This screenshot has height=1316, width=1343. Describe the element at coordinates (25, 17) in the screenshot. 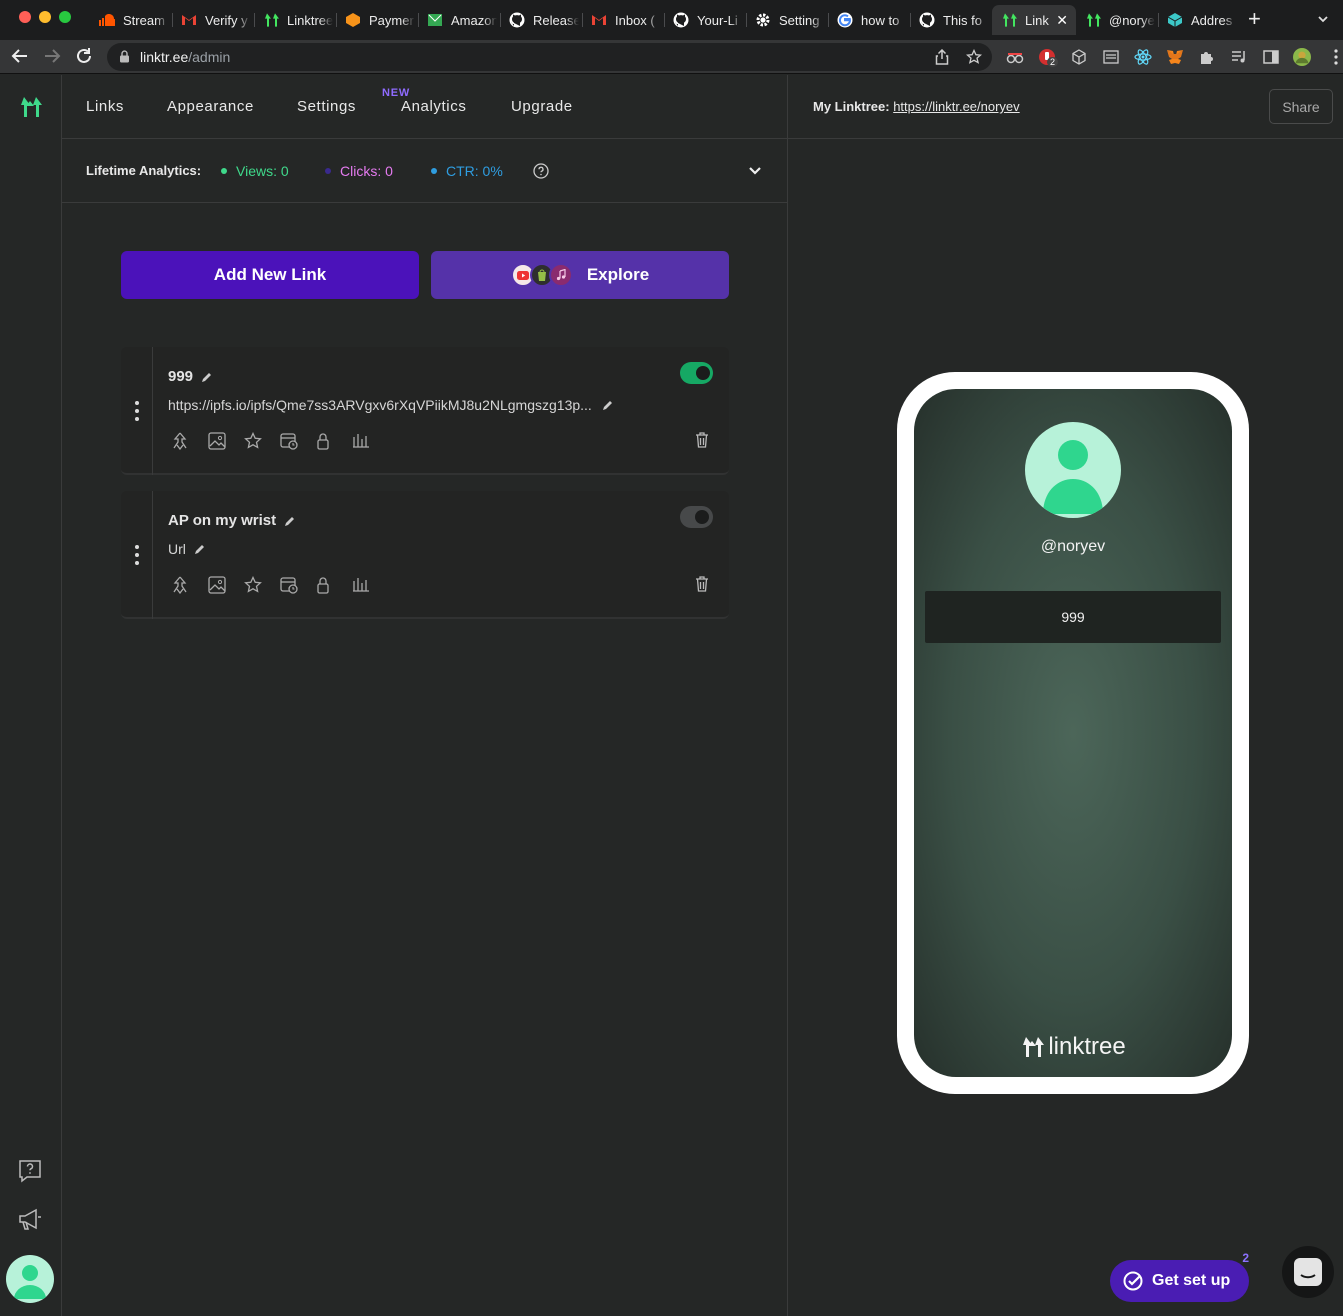

I see `close-window-button` at that location.